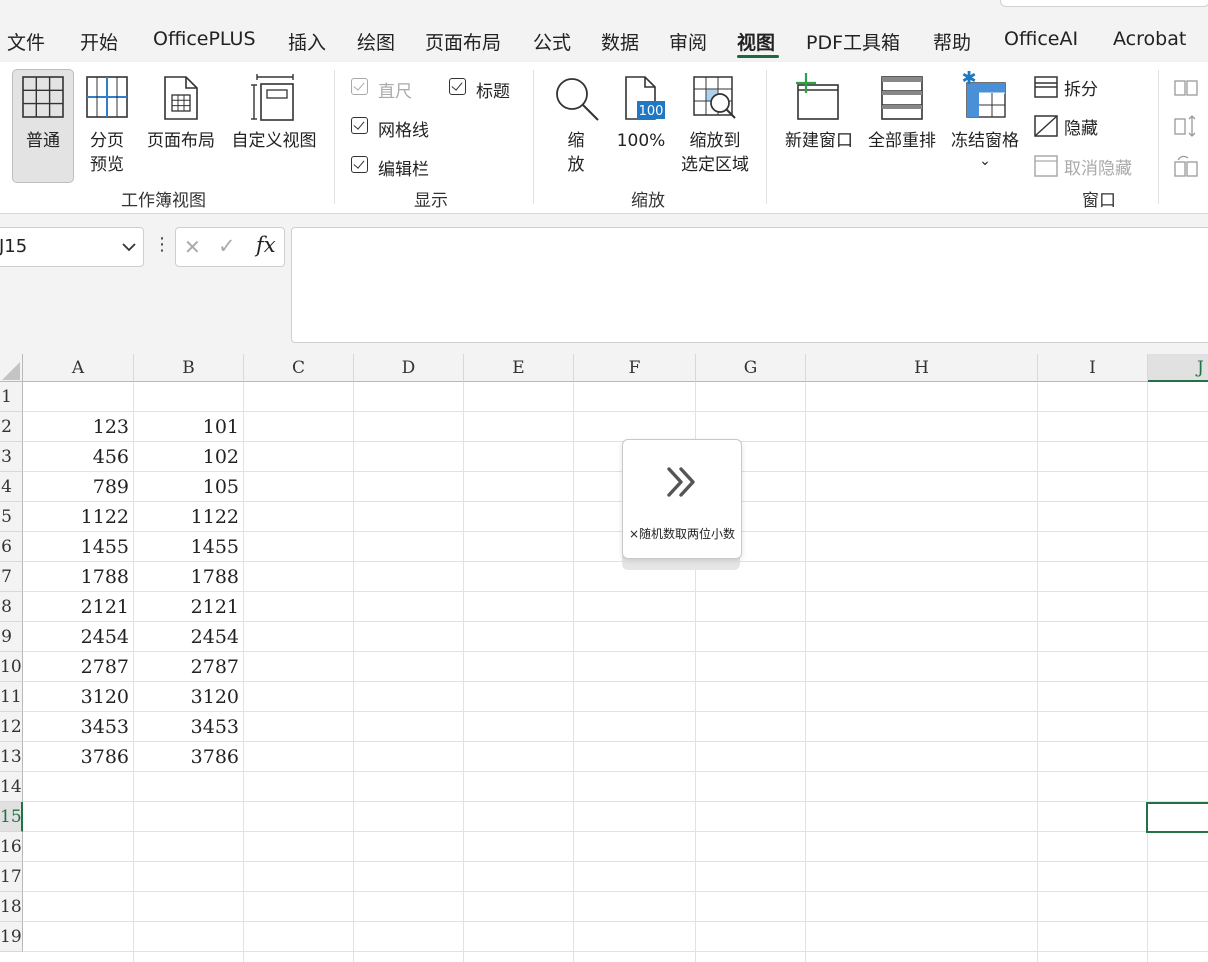  Describe the element at coordinates (11, 697) in the screenshot. I see `row-header-11: 11` at that location.